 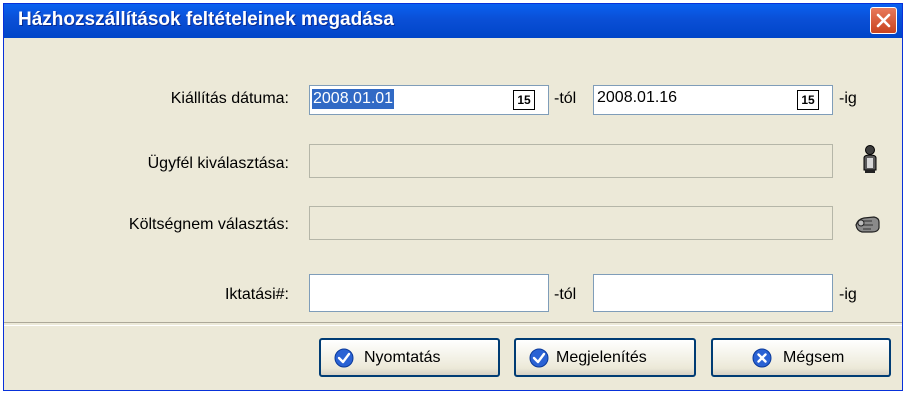 I want to click on cost-center-label: Költségnem választás:, so click(x=208, y=224).